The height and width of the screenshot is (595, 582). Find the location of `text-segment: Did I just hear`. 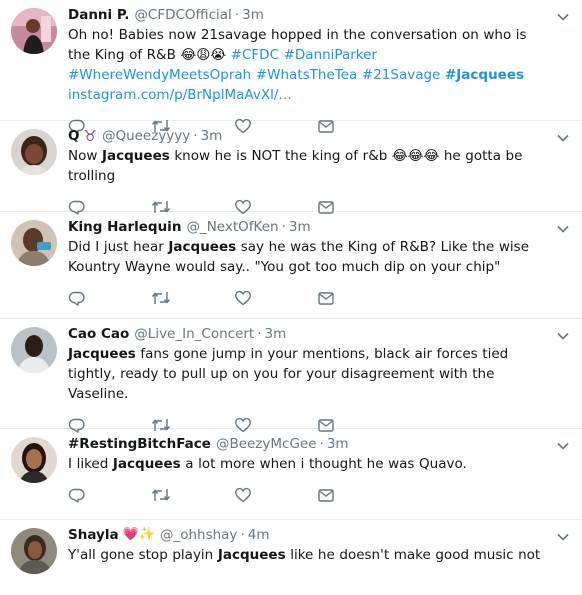

text-segment: Did I just hear is located at coordinates (118, 247).